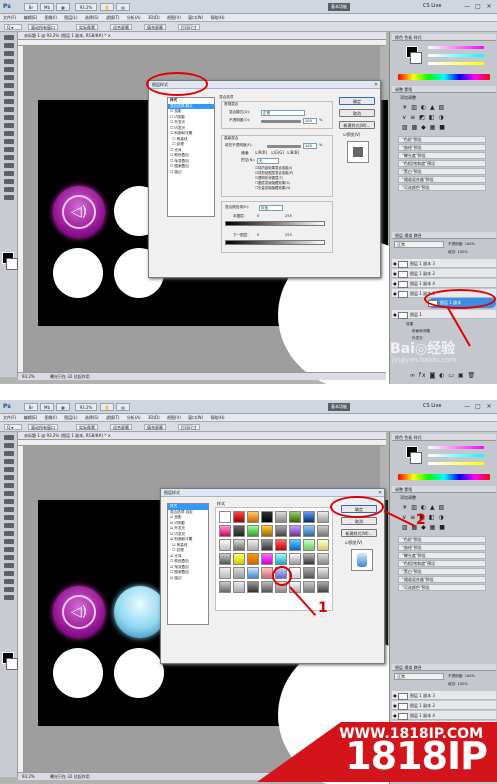 This screenshot has height=784, width=497. I want to click on path-select-tool-icon, so click(9, 165).